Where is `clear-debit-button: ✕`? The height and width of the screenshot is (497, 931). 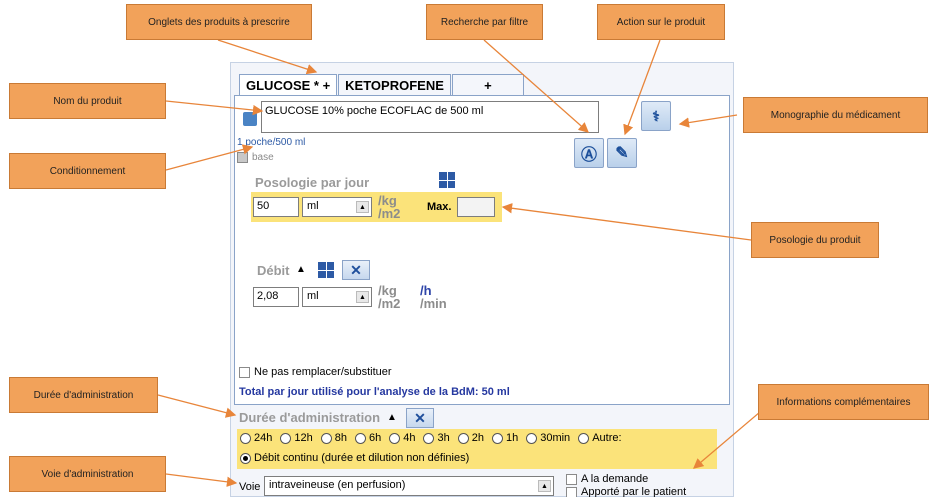 clear-debit-button: ✕ is located at coordinates (356, 270).